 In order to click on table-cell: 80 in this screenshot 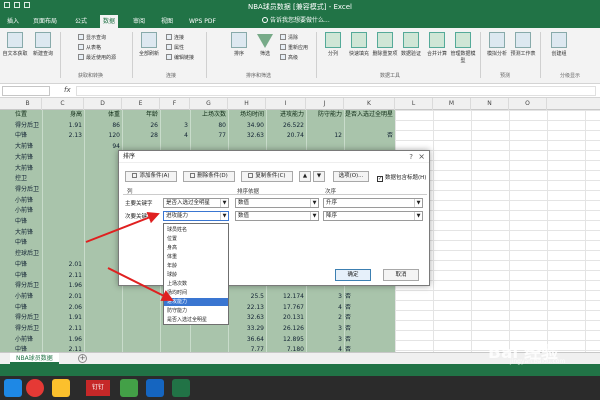, I will do `click(208, 125)`.